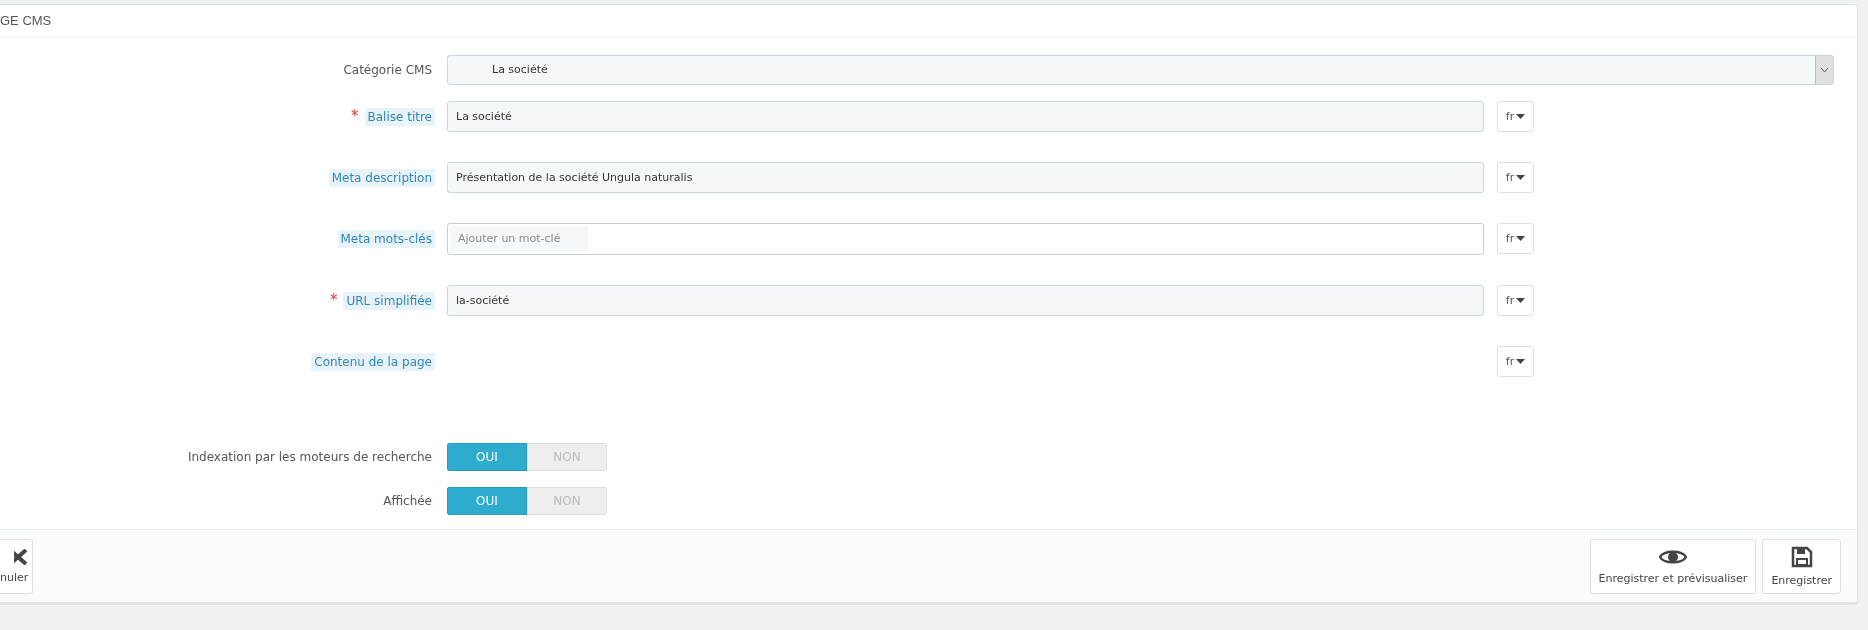 The image size is (1868, 630). Describe the element at coordinates (373, 361) in the screenshot. I see `field-label: Contenu de la page` at that location.